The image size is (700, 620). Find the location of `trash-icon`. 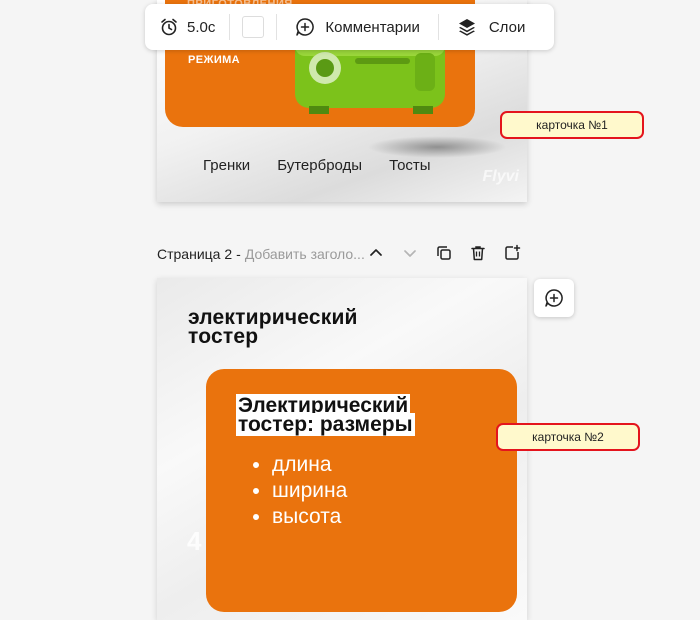

trash-icon is located at coordinates (478, 253).